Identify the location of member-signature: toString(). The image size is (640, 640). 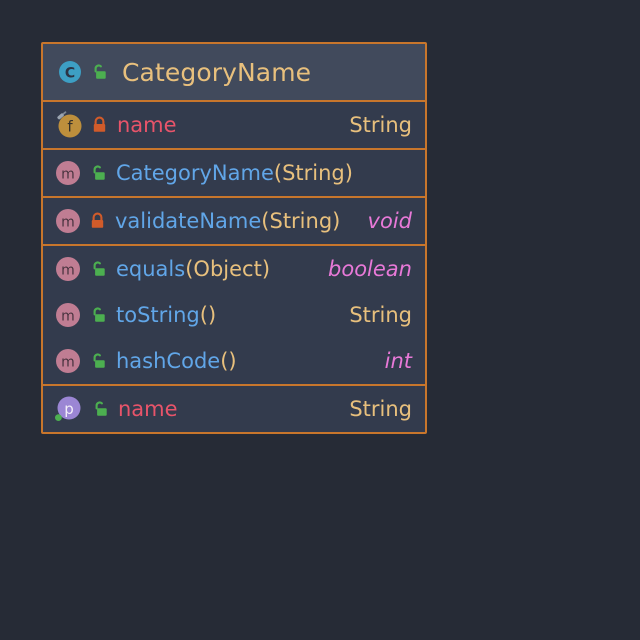
(166, 315).